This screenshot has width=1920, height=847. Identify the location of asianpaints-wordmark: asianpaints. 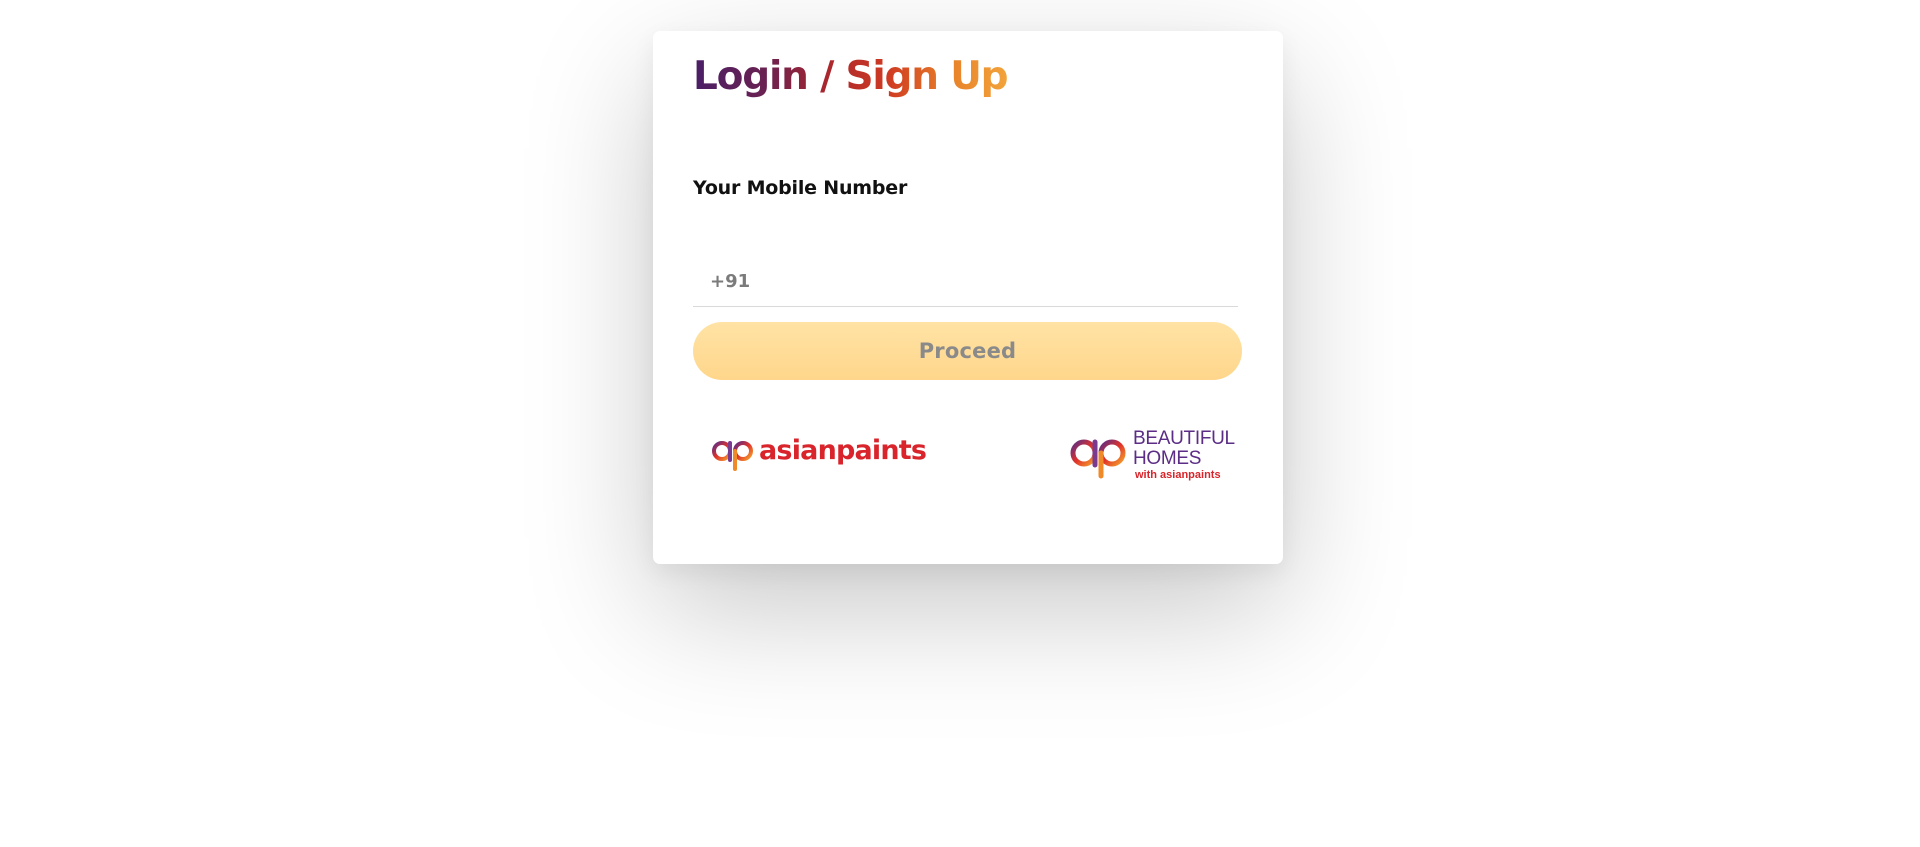
(843, 450).